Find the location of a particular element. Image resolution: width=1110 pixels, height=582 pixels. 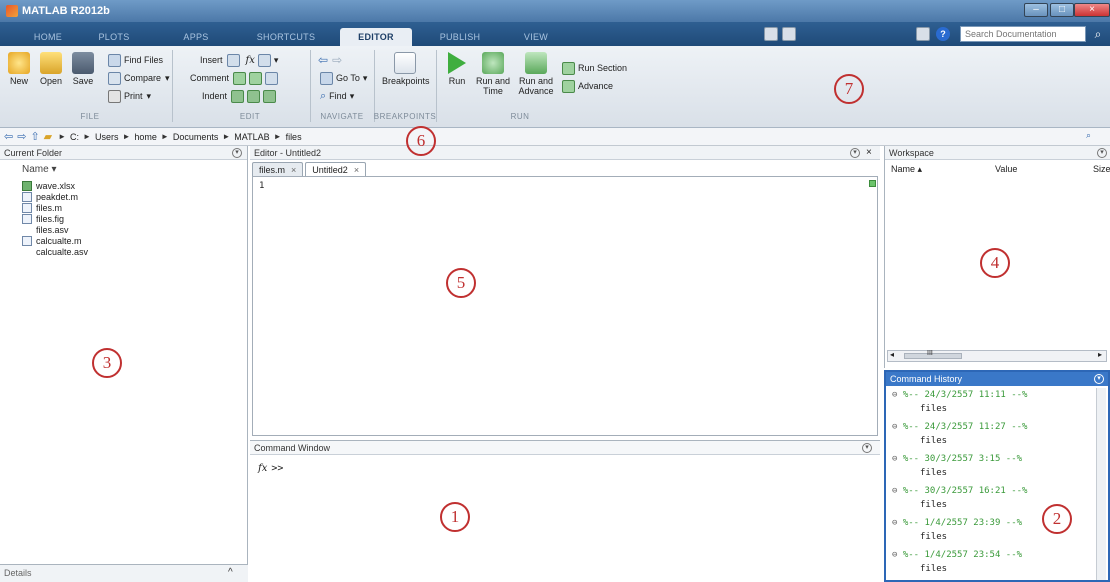

forward-arrow-icon: ⇨ is located at coordinates (337, 60).